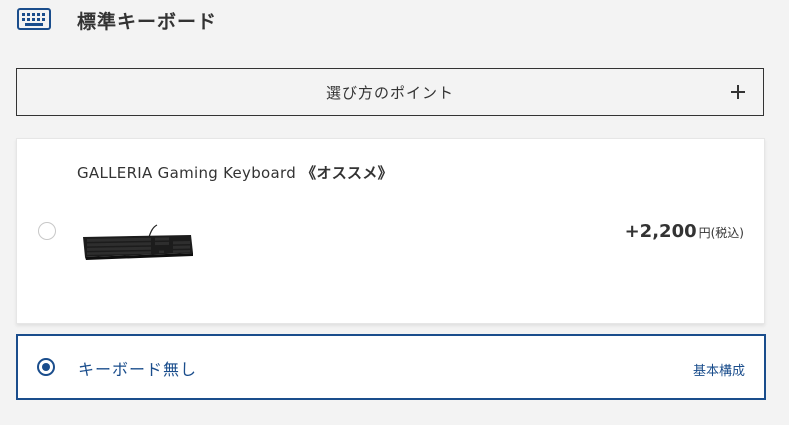  I want to click on price-value: +2,200, so click(660, 231).